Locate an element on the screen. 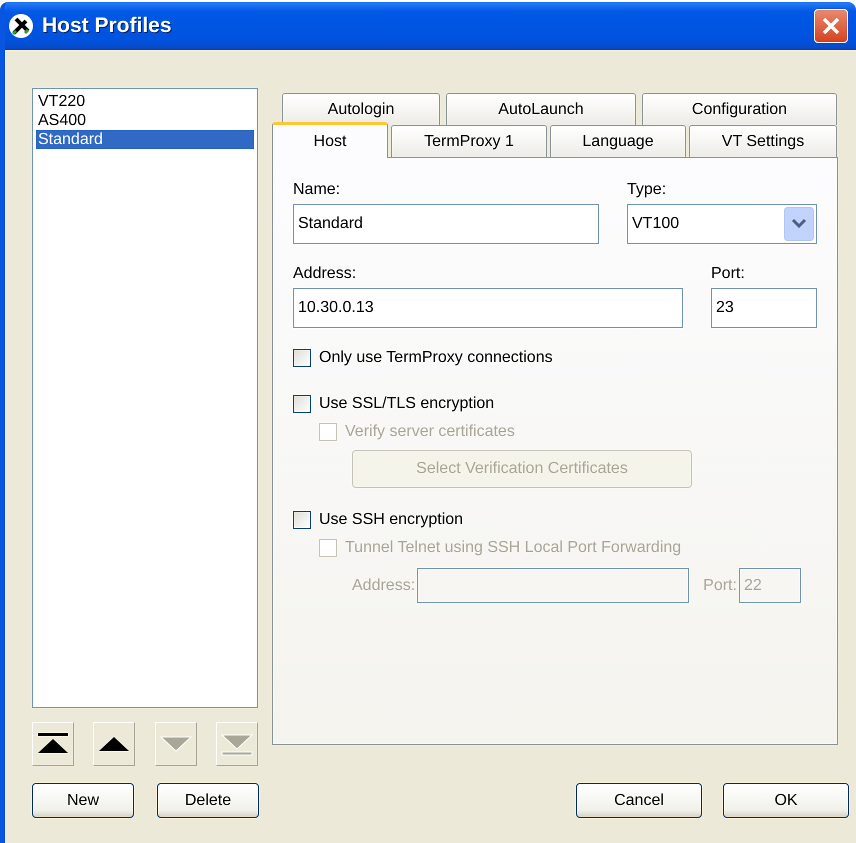 The height and width of the screenshot is (843, 856). move-up-button is located at coordinates (114, 744).